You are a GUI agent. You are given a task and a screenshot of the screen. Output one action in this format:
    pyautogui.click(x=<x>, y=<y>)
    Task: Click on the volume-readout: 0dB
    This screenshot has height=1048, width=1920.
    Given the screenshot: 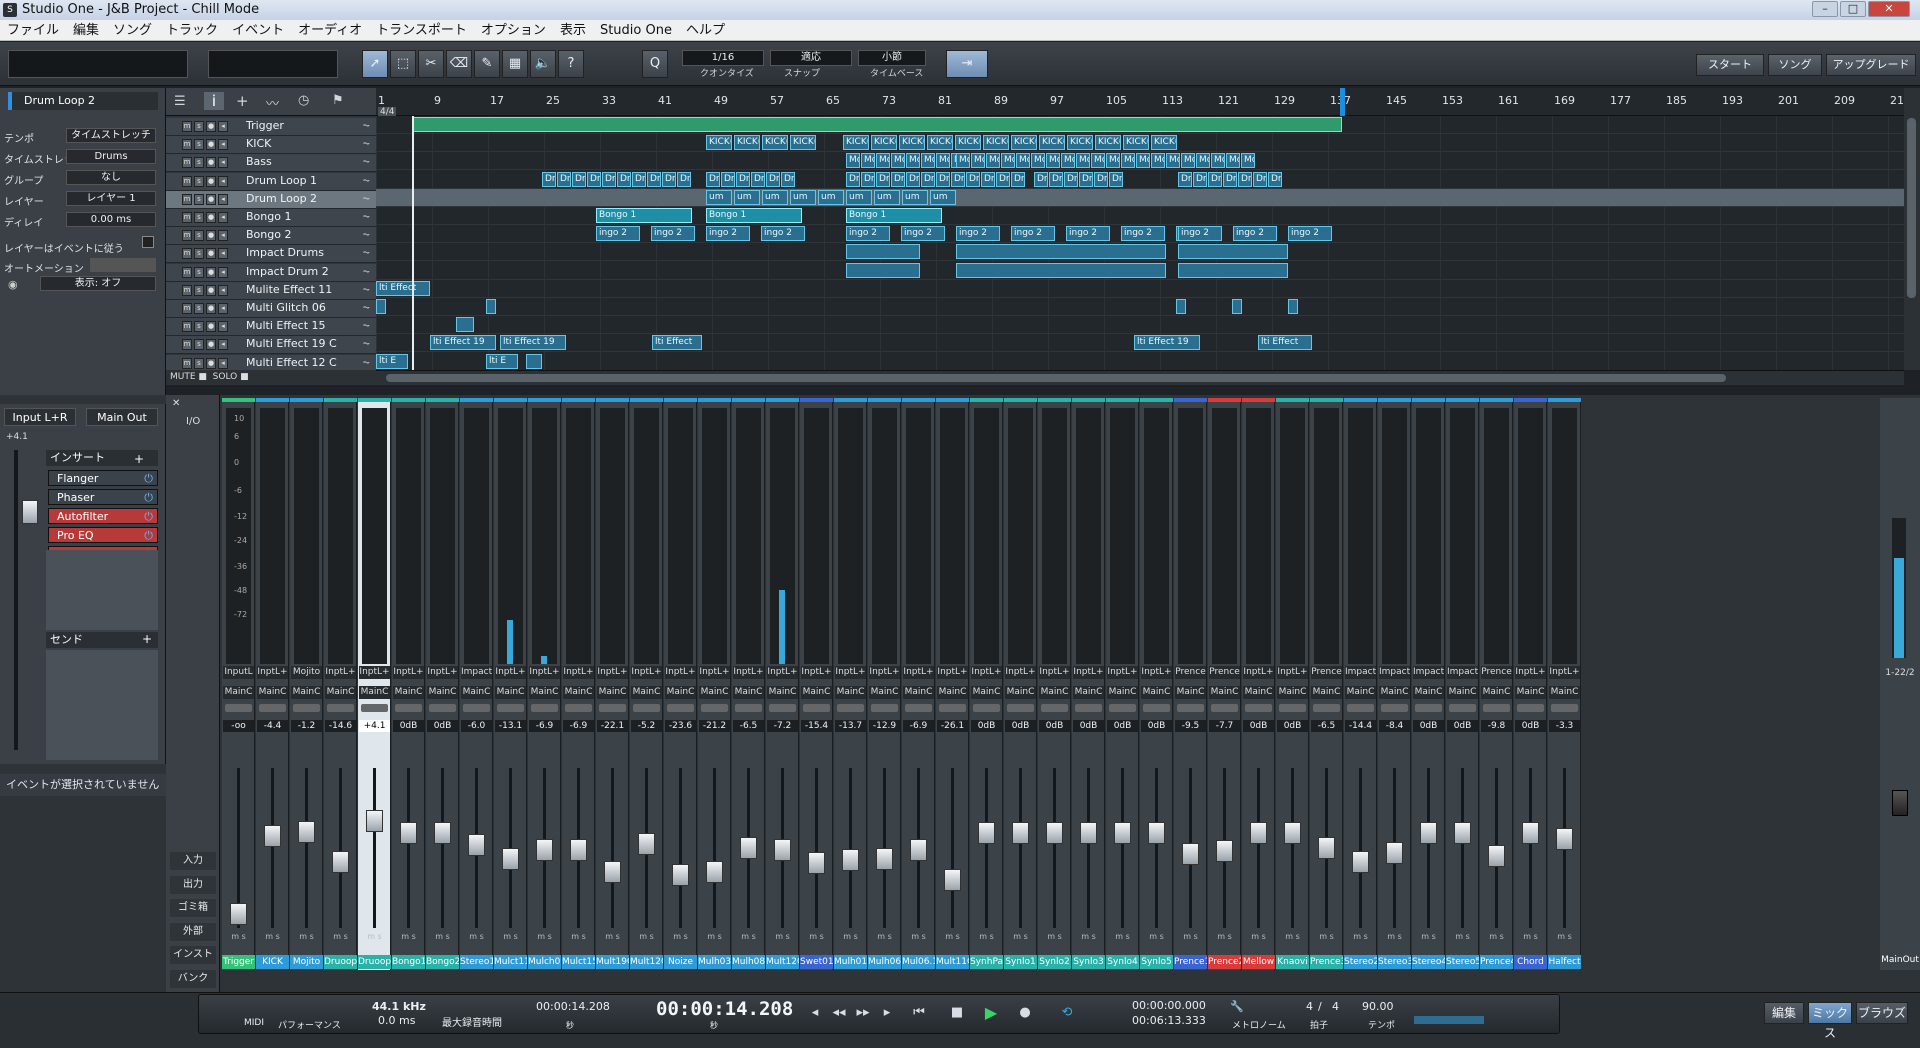 What is the action you would take?
    pyautogui.click(x=408, y=726)
    